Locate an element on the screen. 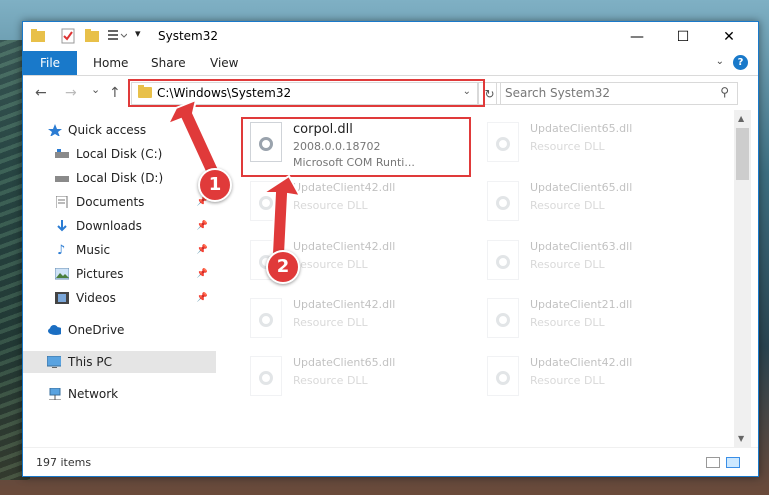 The height and width of the screenshot is (495, 769). annotation-arrows is located at coordinates (233, 176).